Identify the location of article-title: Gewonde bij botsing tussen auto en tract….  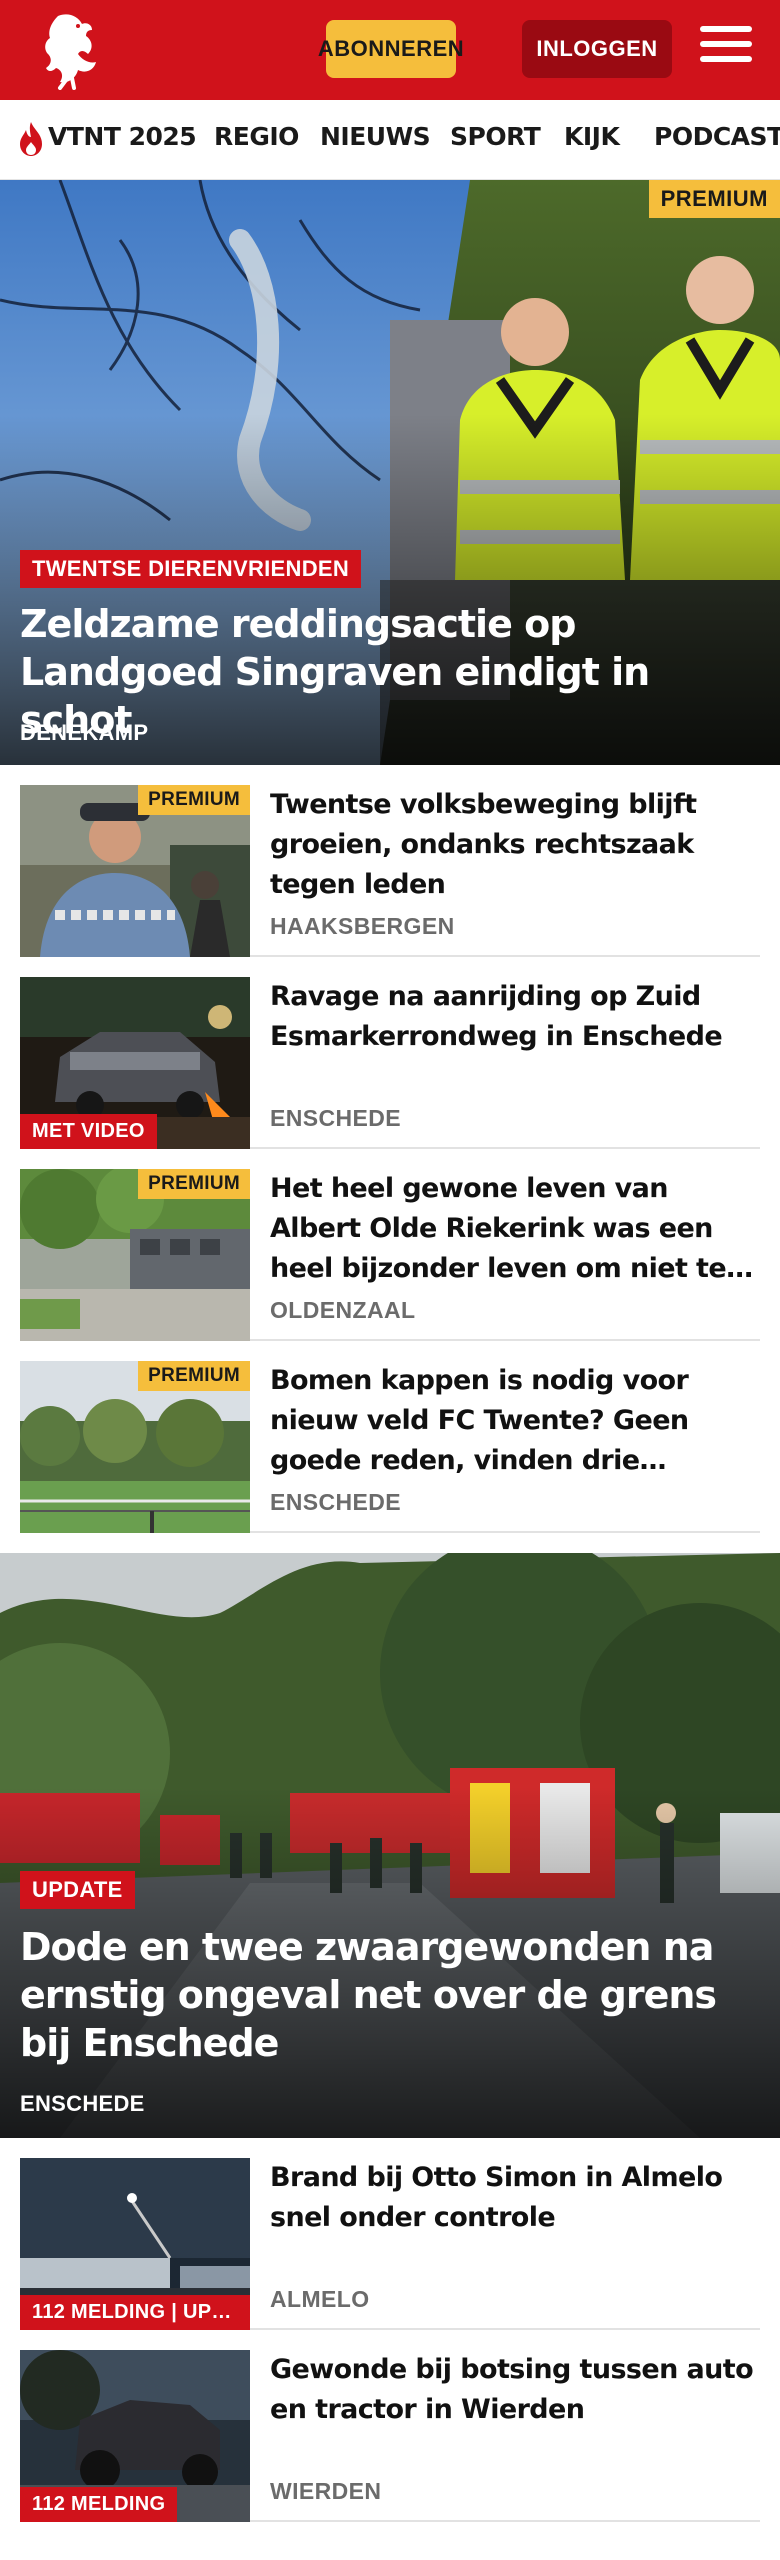
(515, 2390).